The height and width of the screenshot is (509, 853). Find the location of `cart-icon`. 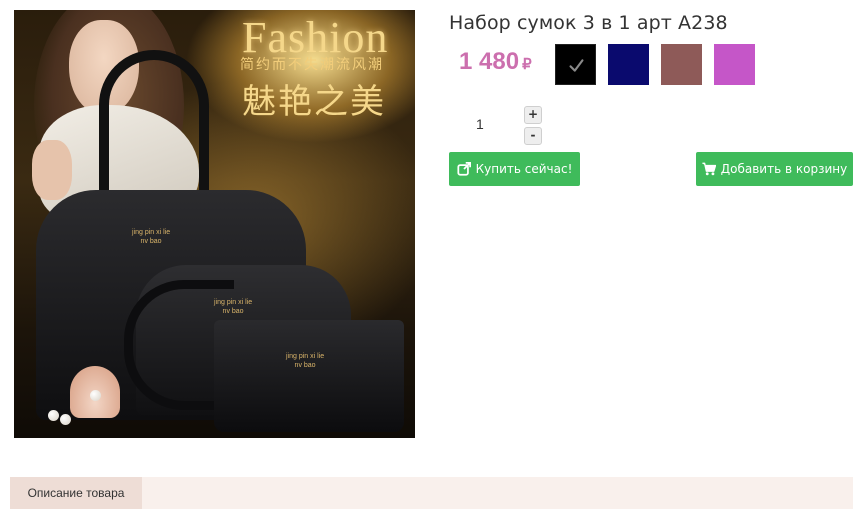

cart-icon is located at coordinates (709, 169).